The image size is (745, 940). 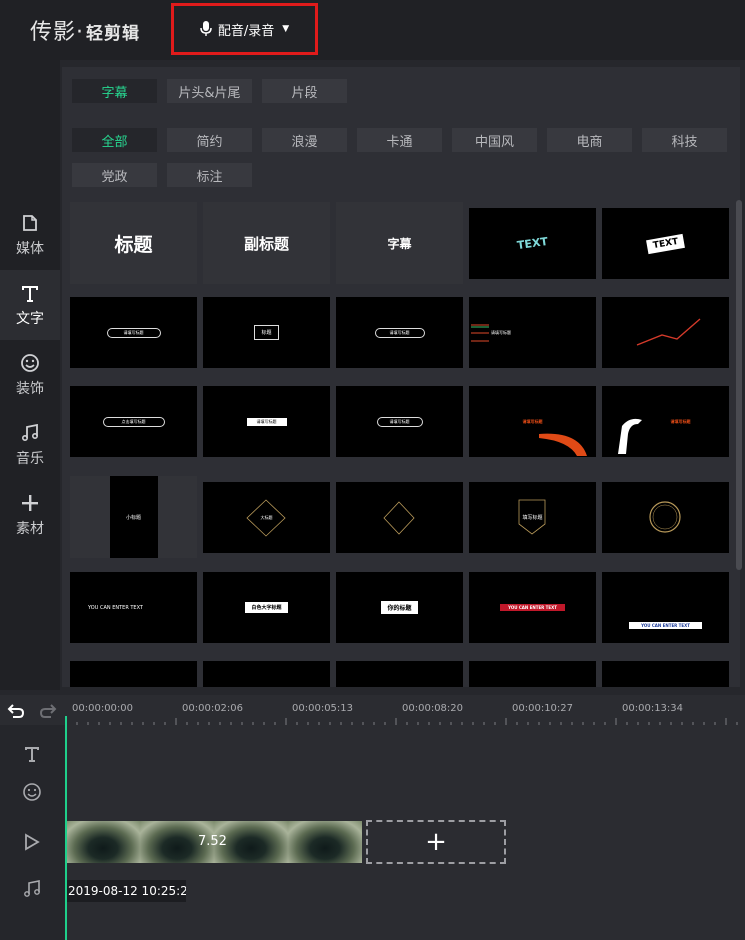 What do you see at coordinates (213, 708) in the screenshot?
I see `time-label: 00:00:02:06` at bounding box center [213, 708].